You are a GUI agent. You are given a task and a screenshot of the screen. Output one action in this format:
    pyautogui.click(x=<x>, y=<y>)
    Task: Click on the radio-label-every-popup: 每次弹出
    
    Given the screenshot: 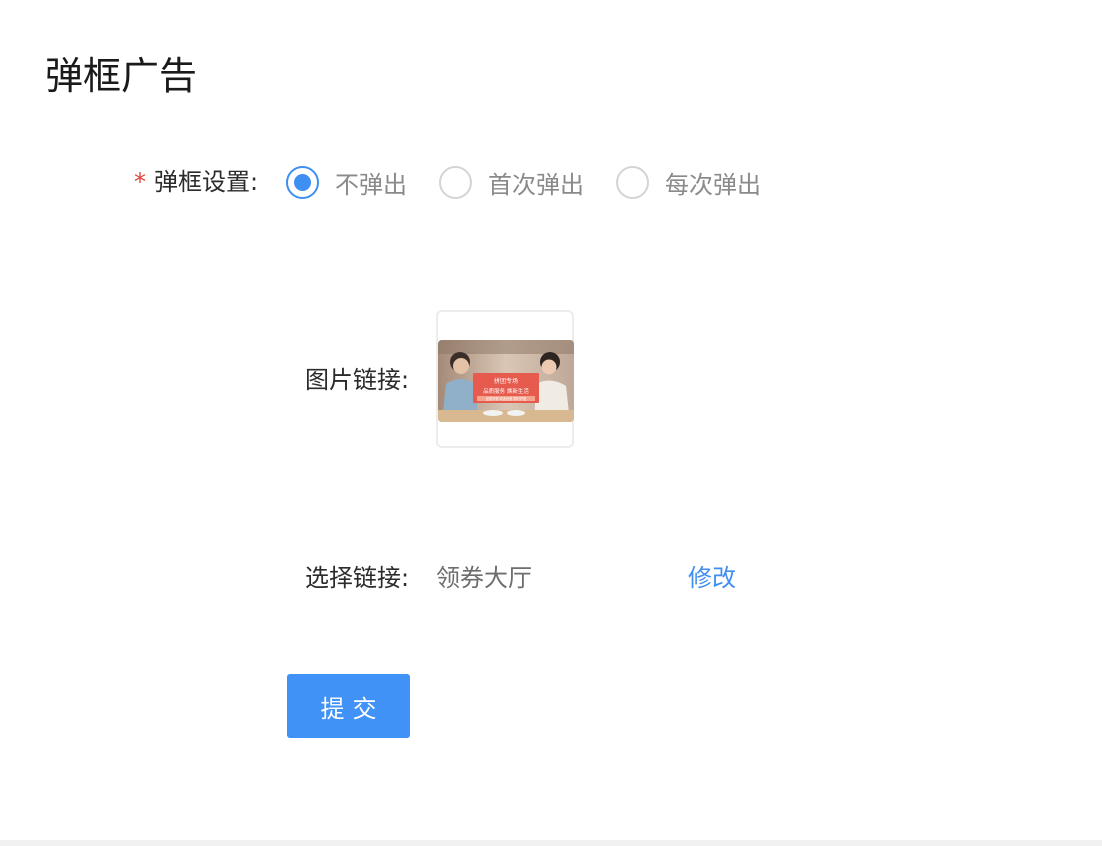 What is the action you would take?
    pyautogui.click(x=713, y=184)
    